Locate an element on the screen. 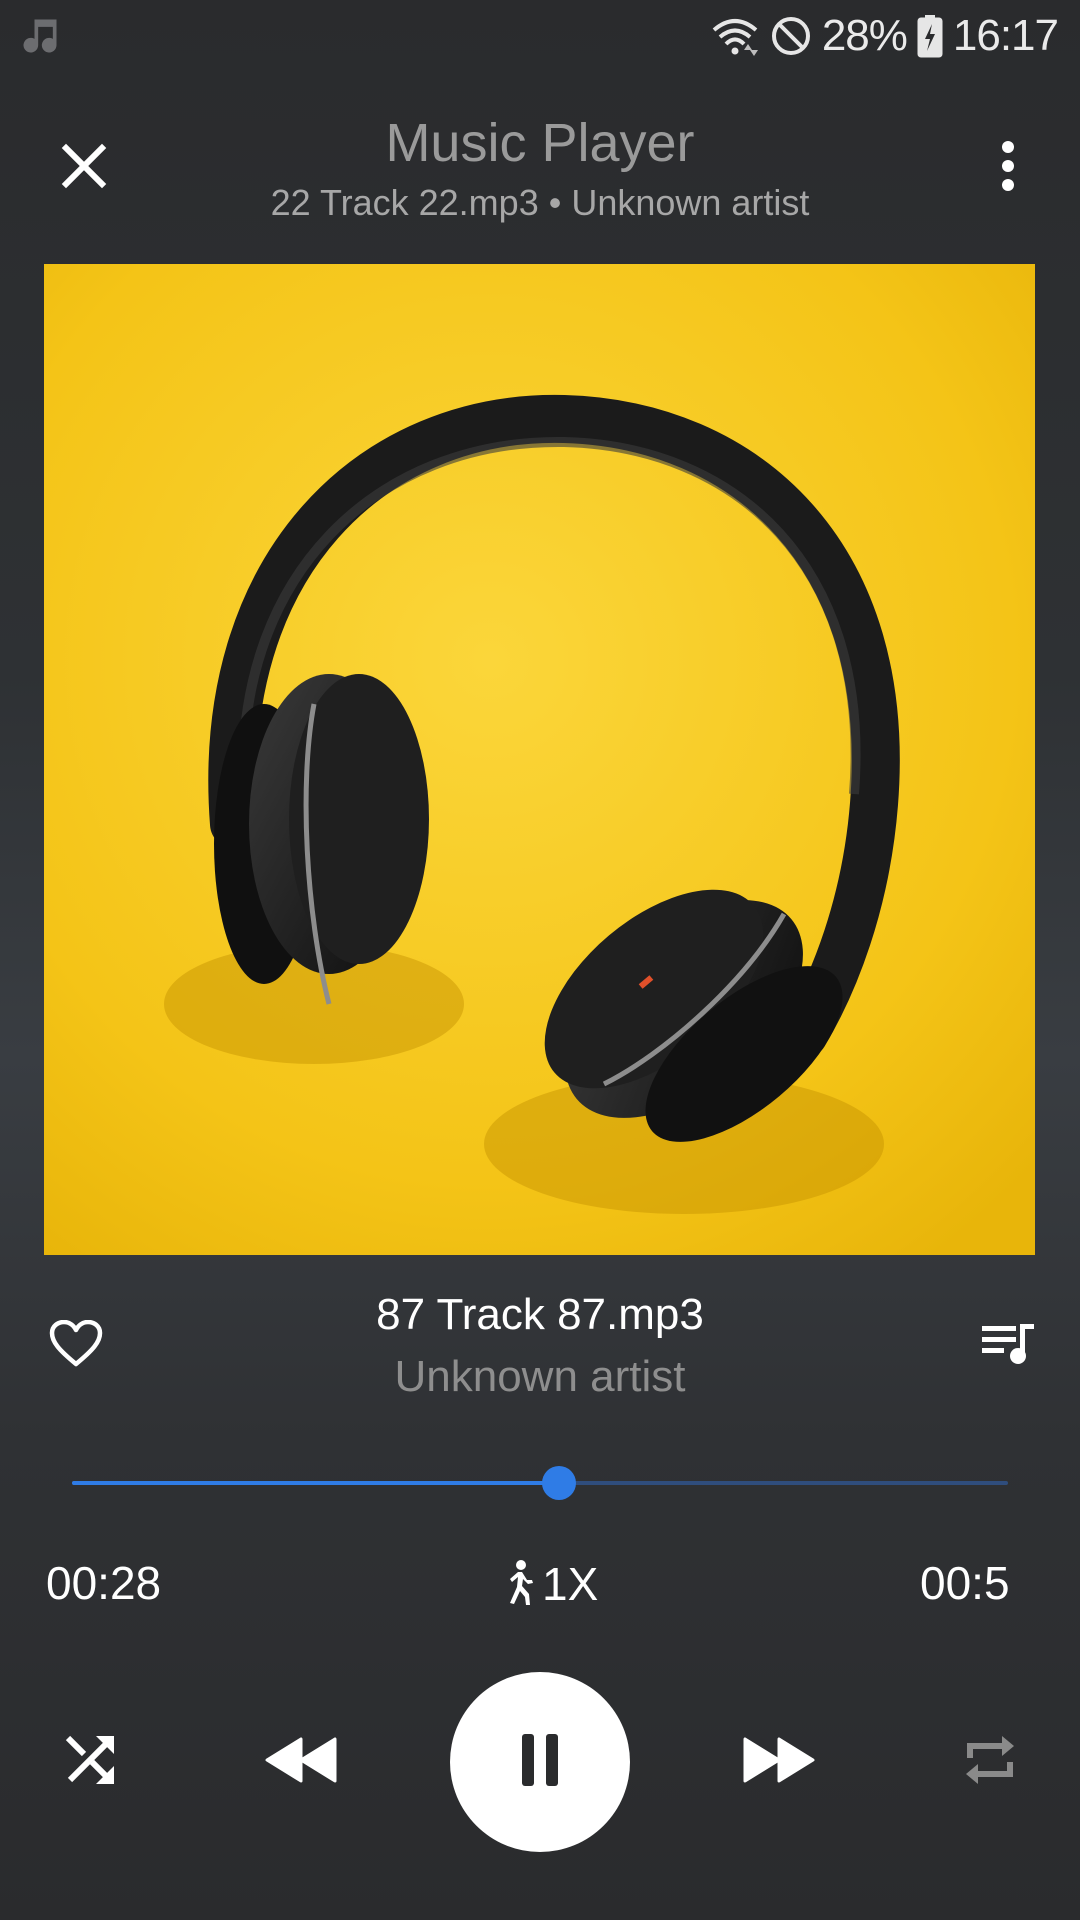  playback-speed-button: 1X is located at coordinates (549, 1584).